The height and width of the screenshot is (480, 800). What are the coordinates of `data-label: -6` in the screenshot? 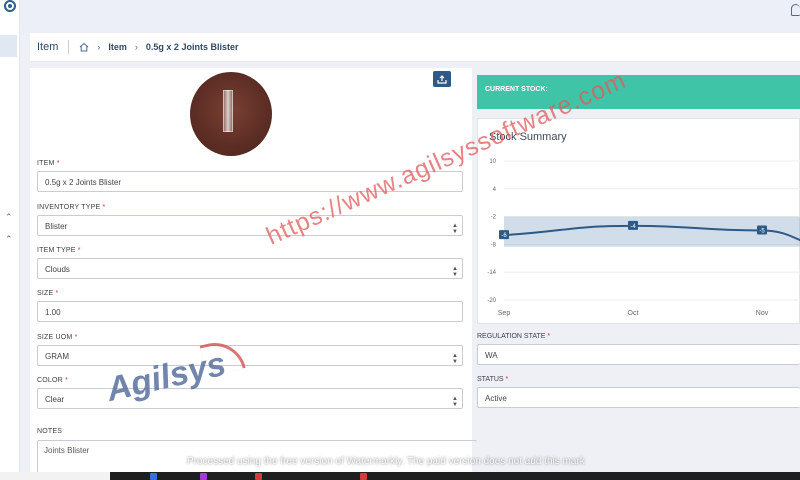 It's located at (504, 236).